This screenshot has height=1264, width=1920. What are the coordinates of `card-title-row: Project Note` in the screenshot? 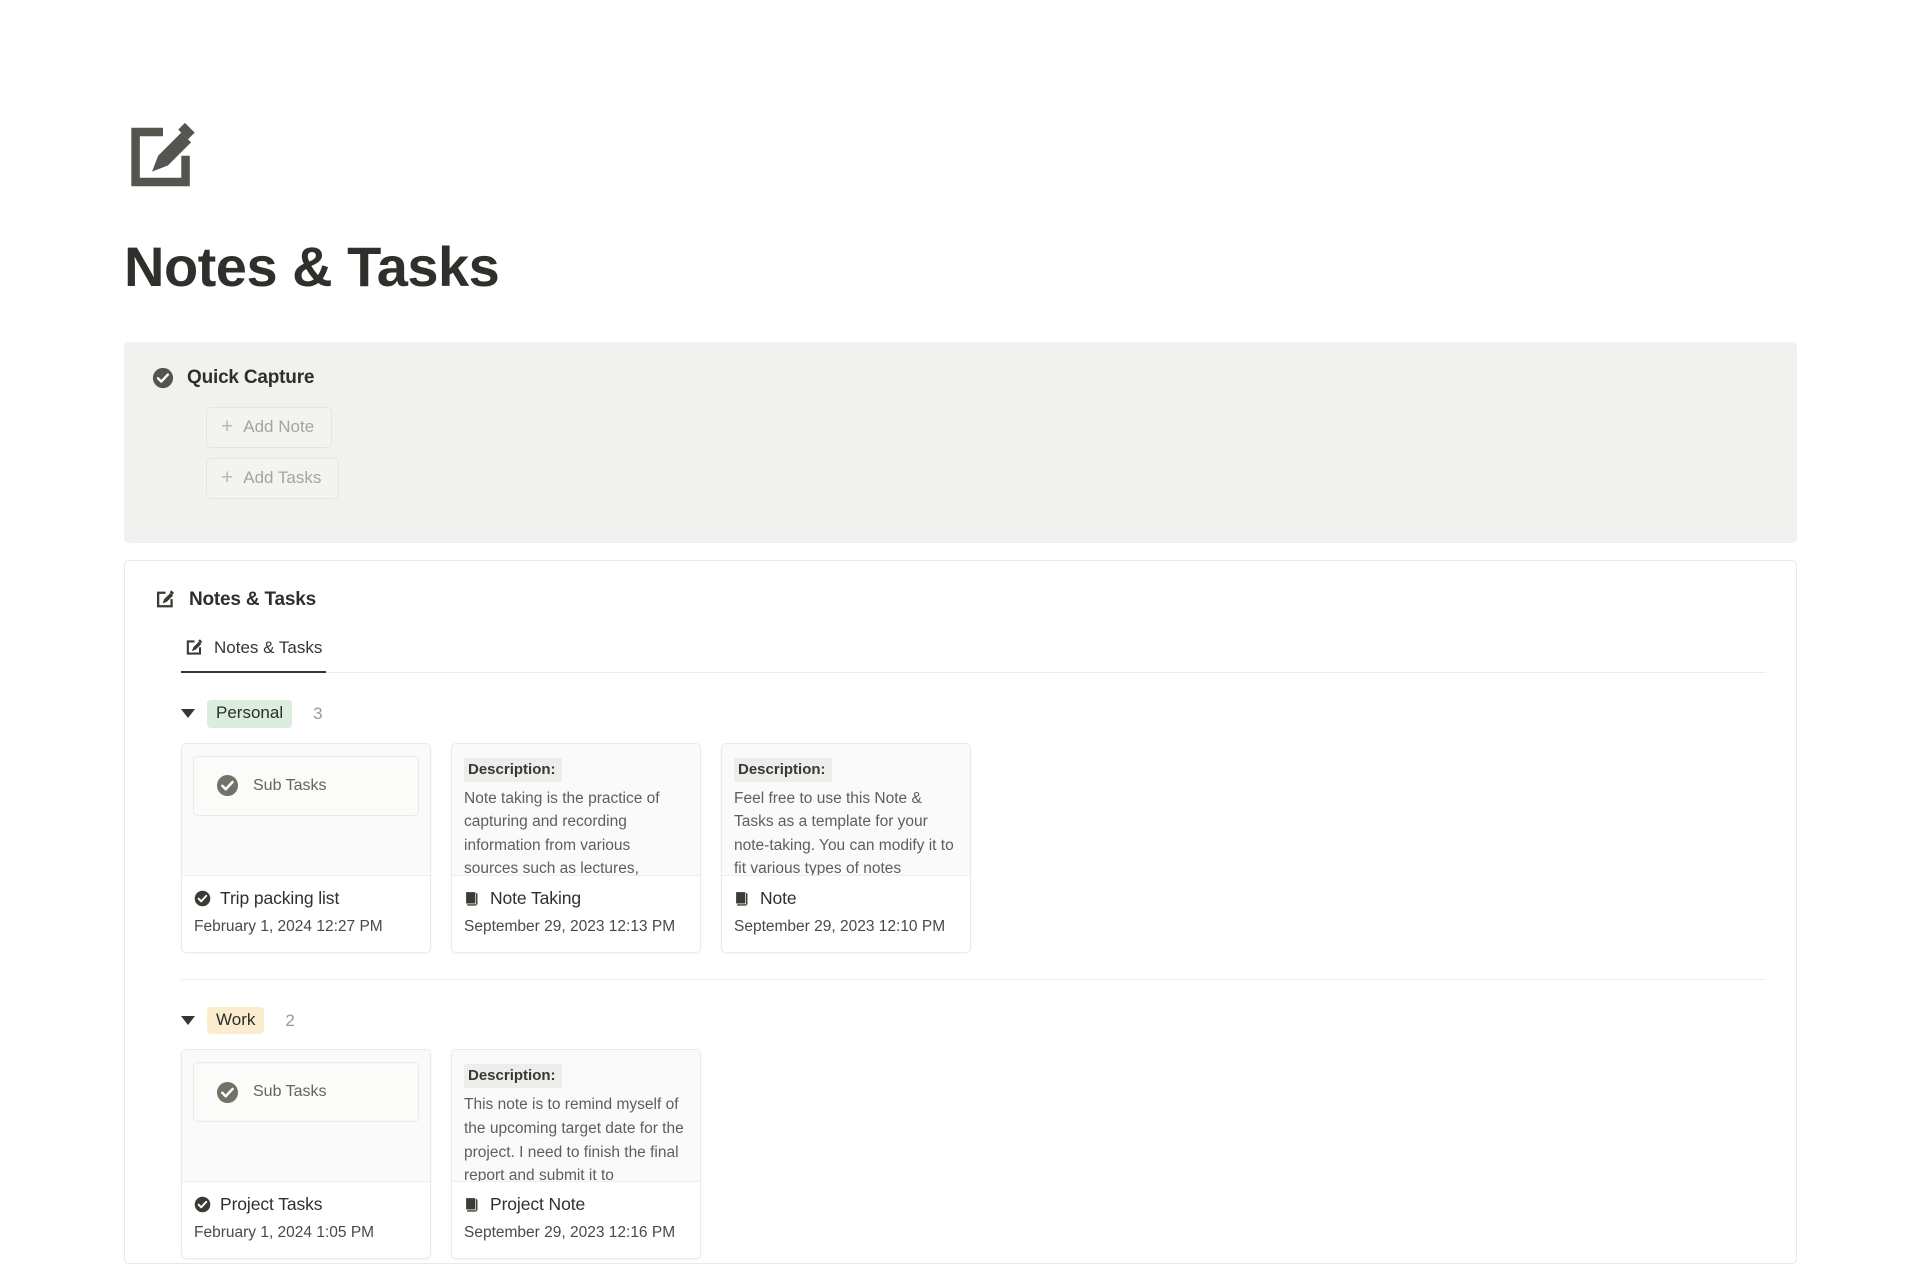 It's located at (576, 1204).